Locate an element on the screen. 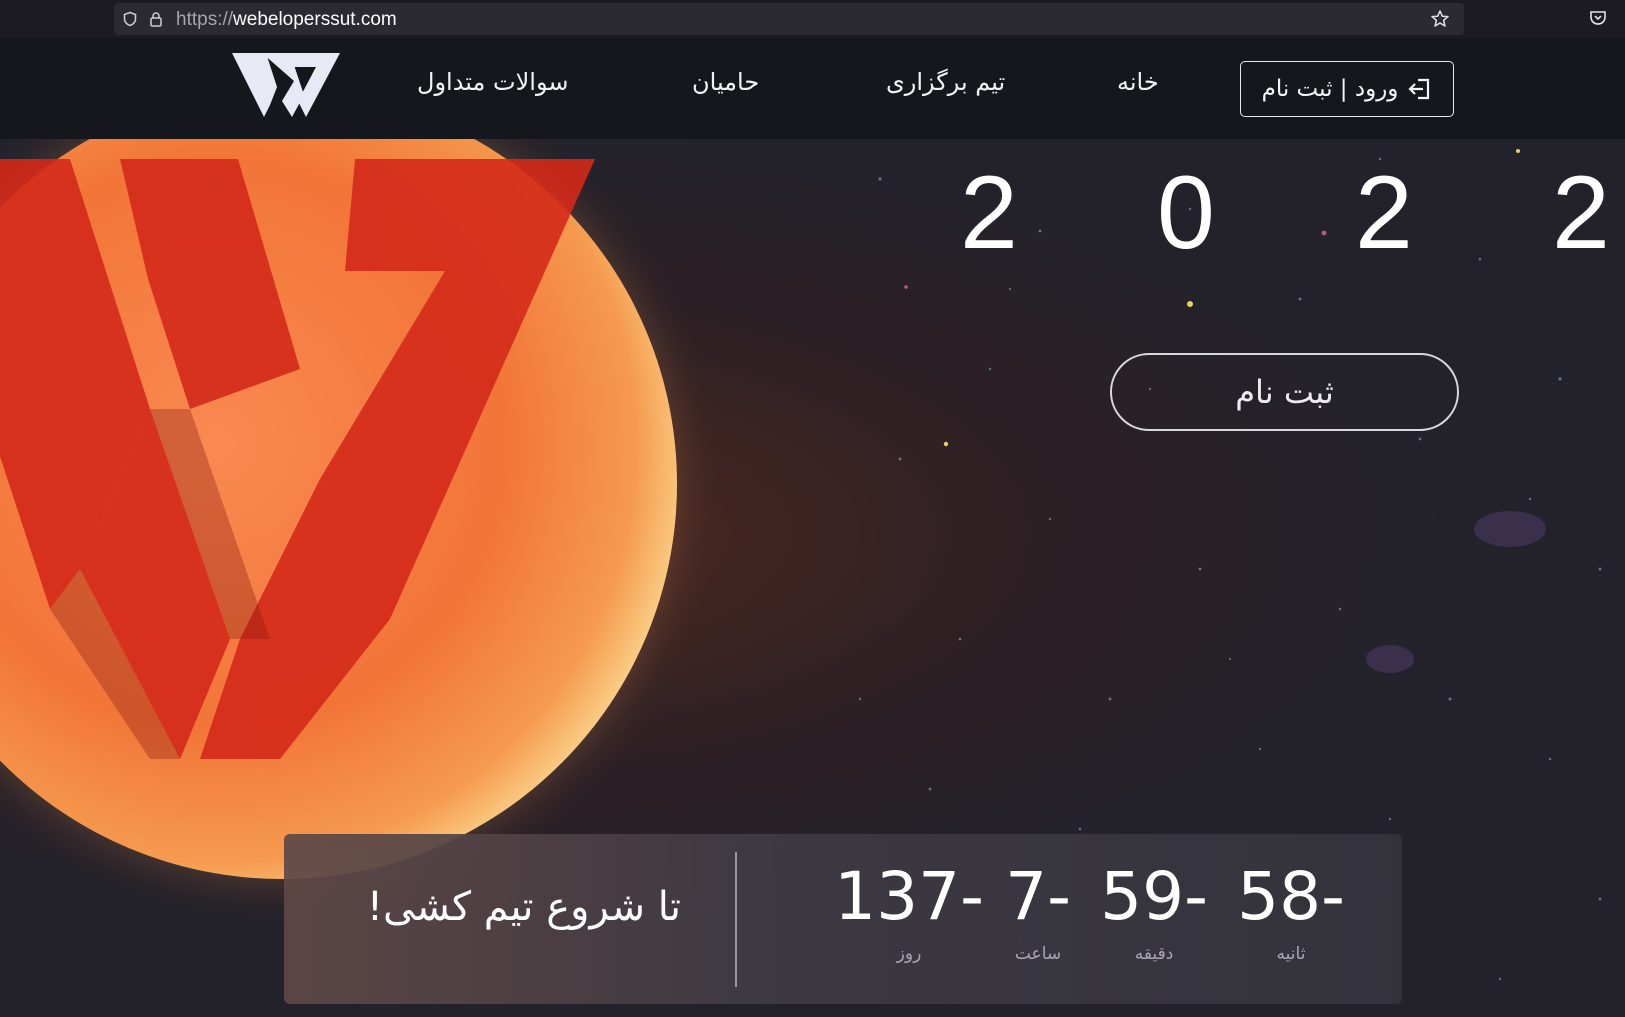 This screenshot has width=1625, height=1017. w-logo is located at coordinates (286, 85).